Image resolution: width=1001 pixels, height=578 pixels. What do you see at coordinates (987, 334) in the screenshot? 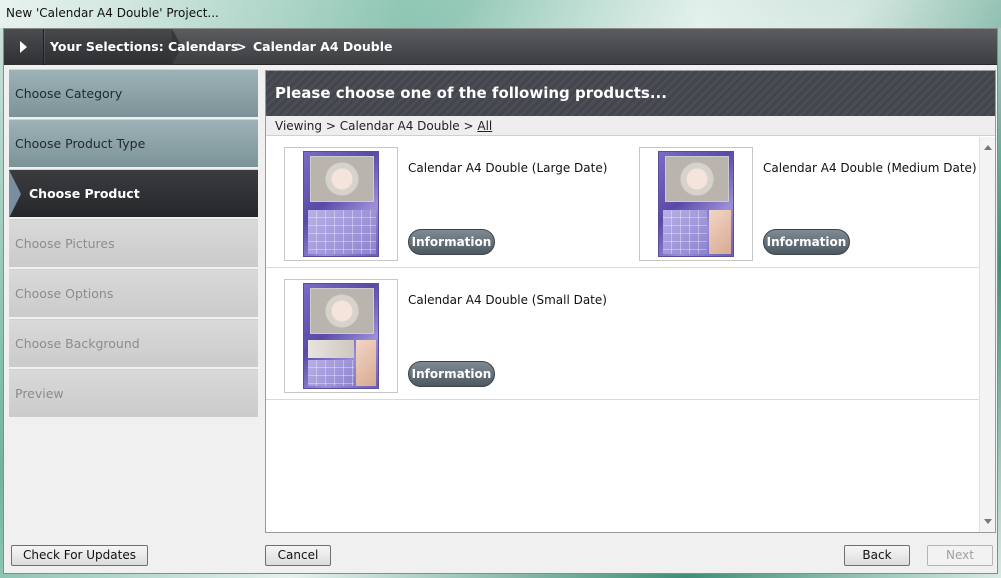
I see `vertical-scrollbar` at bounding box center [987, 334].